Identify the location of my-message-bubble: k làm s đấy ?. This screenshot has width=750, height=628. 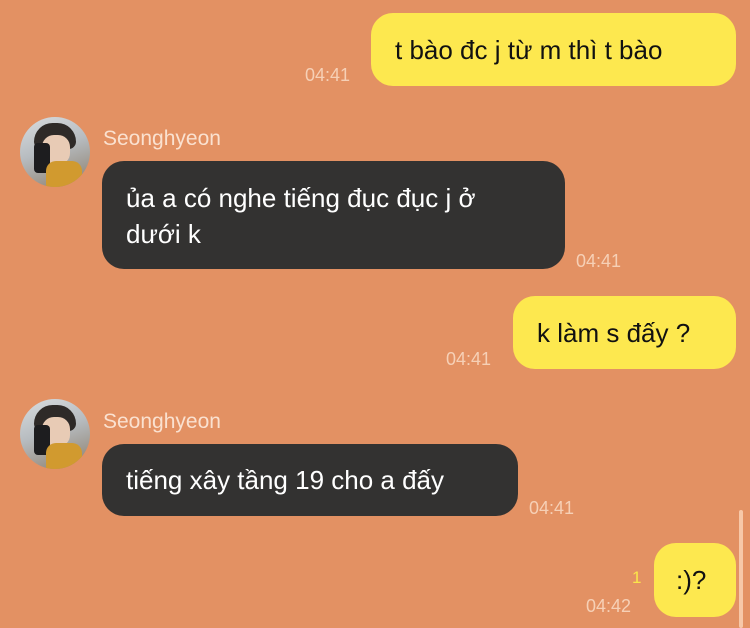
(624, 332).